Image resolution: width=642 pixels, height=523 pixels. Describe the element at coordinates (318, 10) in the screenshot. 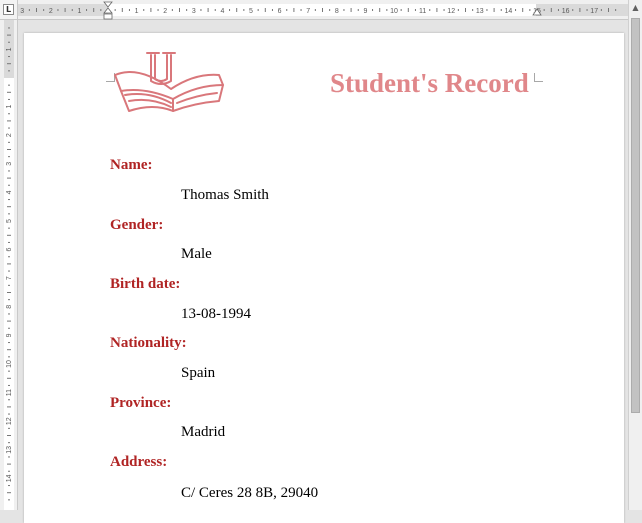

I see `horizontal-ruler-ticks: 3211234567891011121314151617` at that location.